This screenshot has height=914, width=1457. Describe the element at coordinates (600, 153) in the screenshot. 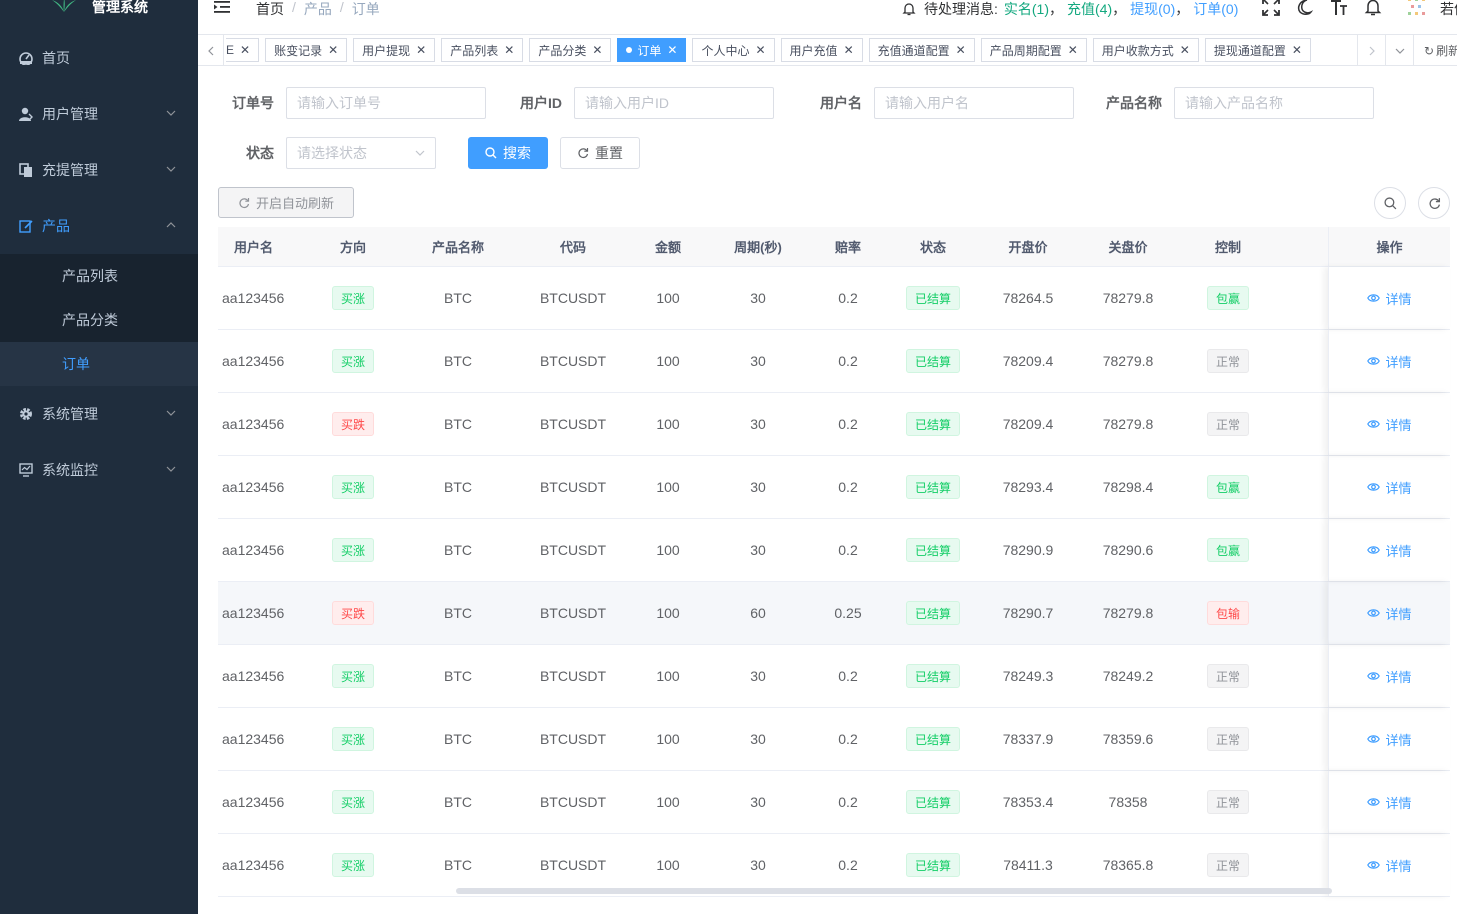

I see `reset-button: 重置` at that location.